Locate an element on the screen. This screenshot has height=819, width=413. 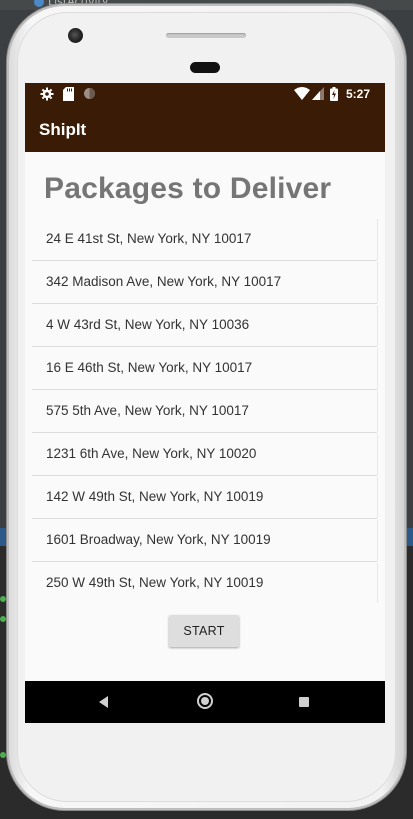
list-item: 1231 6th Ave, New York, NY 10020 is located at coordinates (204, 454).